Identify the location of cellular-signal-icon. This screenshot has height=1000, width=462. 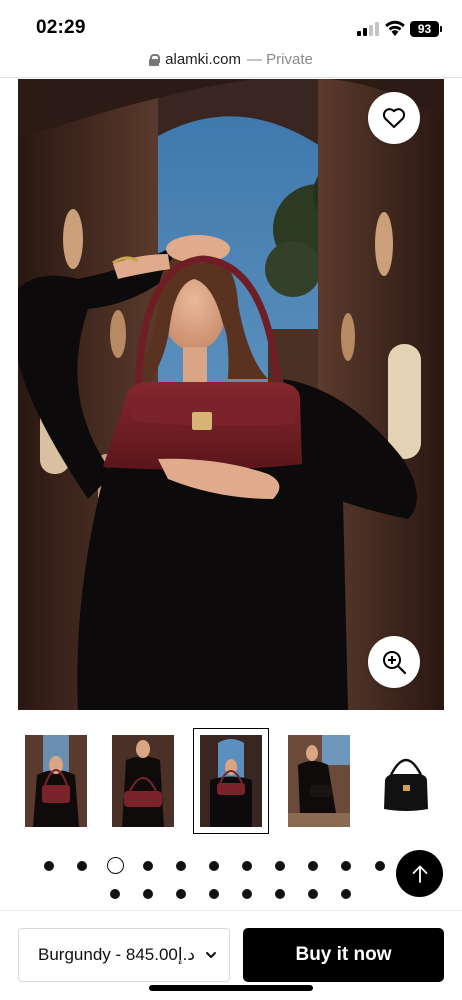
(368, 29).